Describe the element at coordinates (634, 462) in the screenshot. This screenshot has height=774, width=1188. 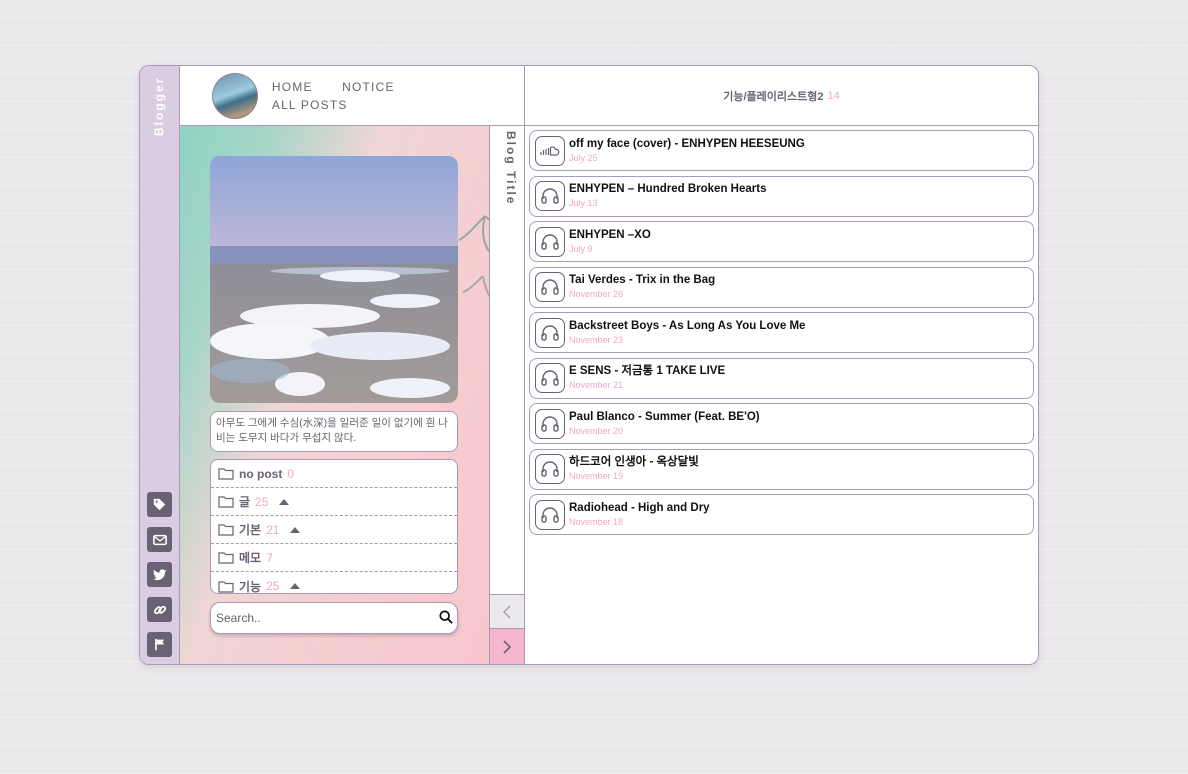
I see `post-title: 하드코어 인생아 - 옥상달빛` at that location.